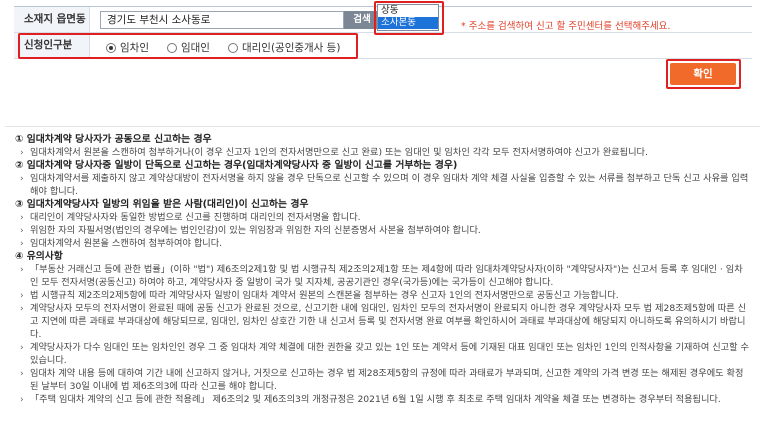 The image size is (765, 446). What do you see at coordinates (113, 139) in the screenshot?
I see `section-title: ① 임대차계약 당사자가 공동으로 신고하는 경우` at bounding box center [113, 139].